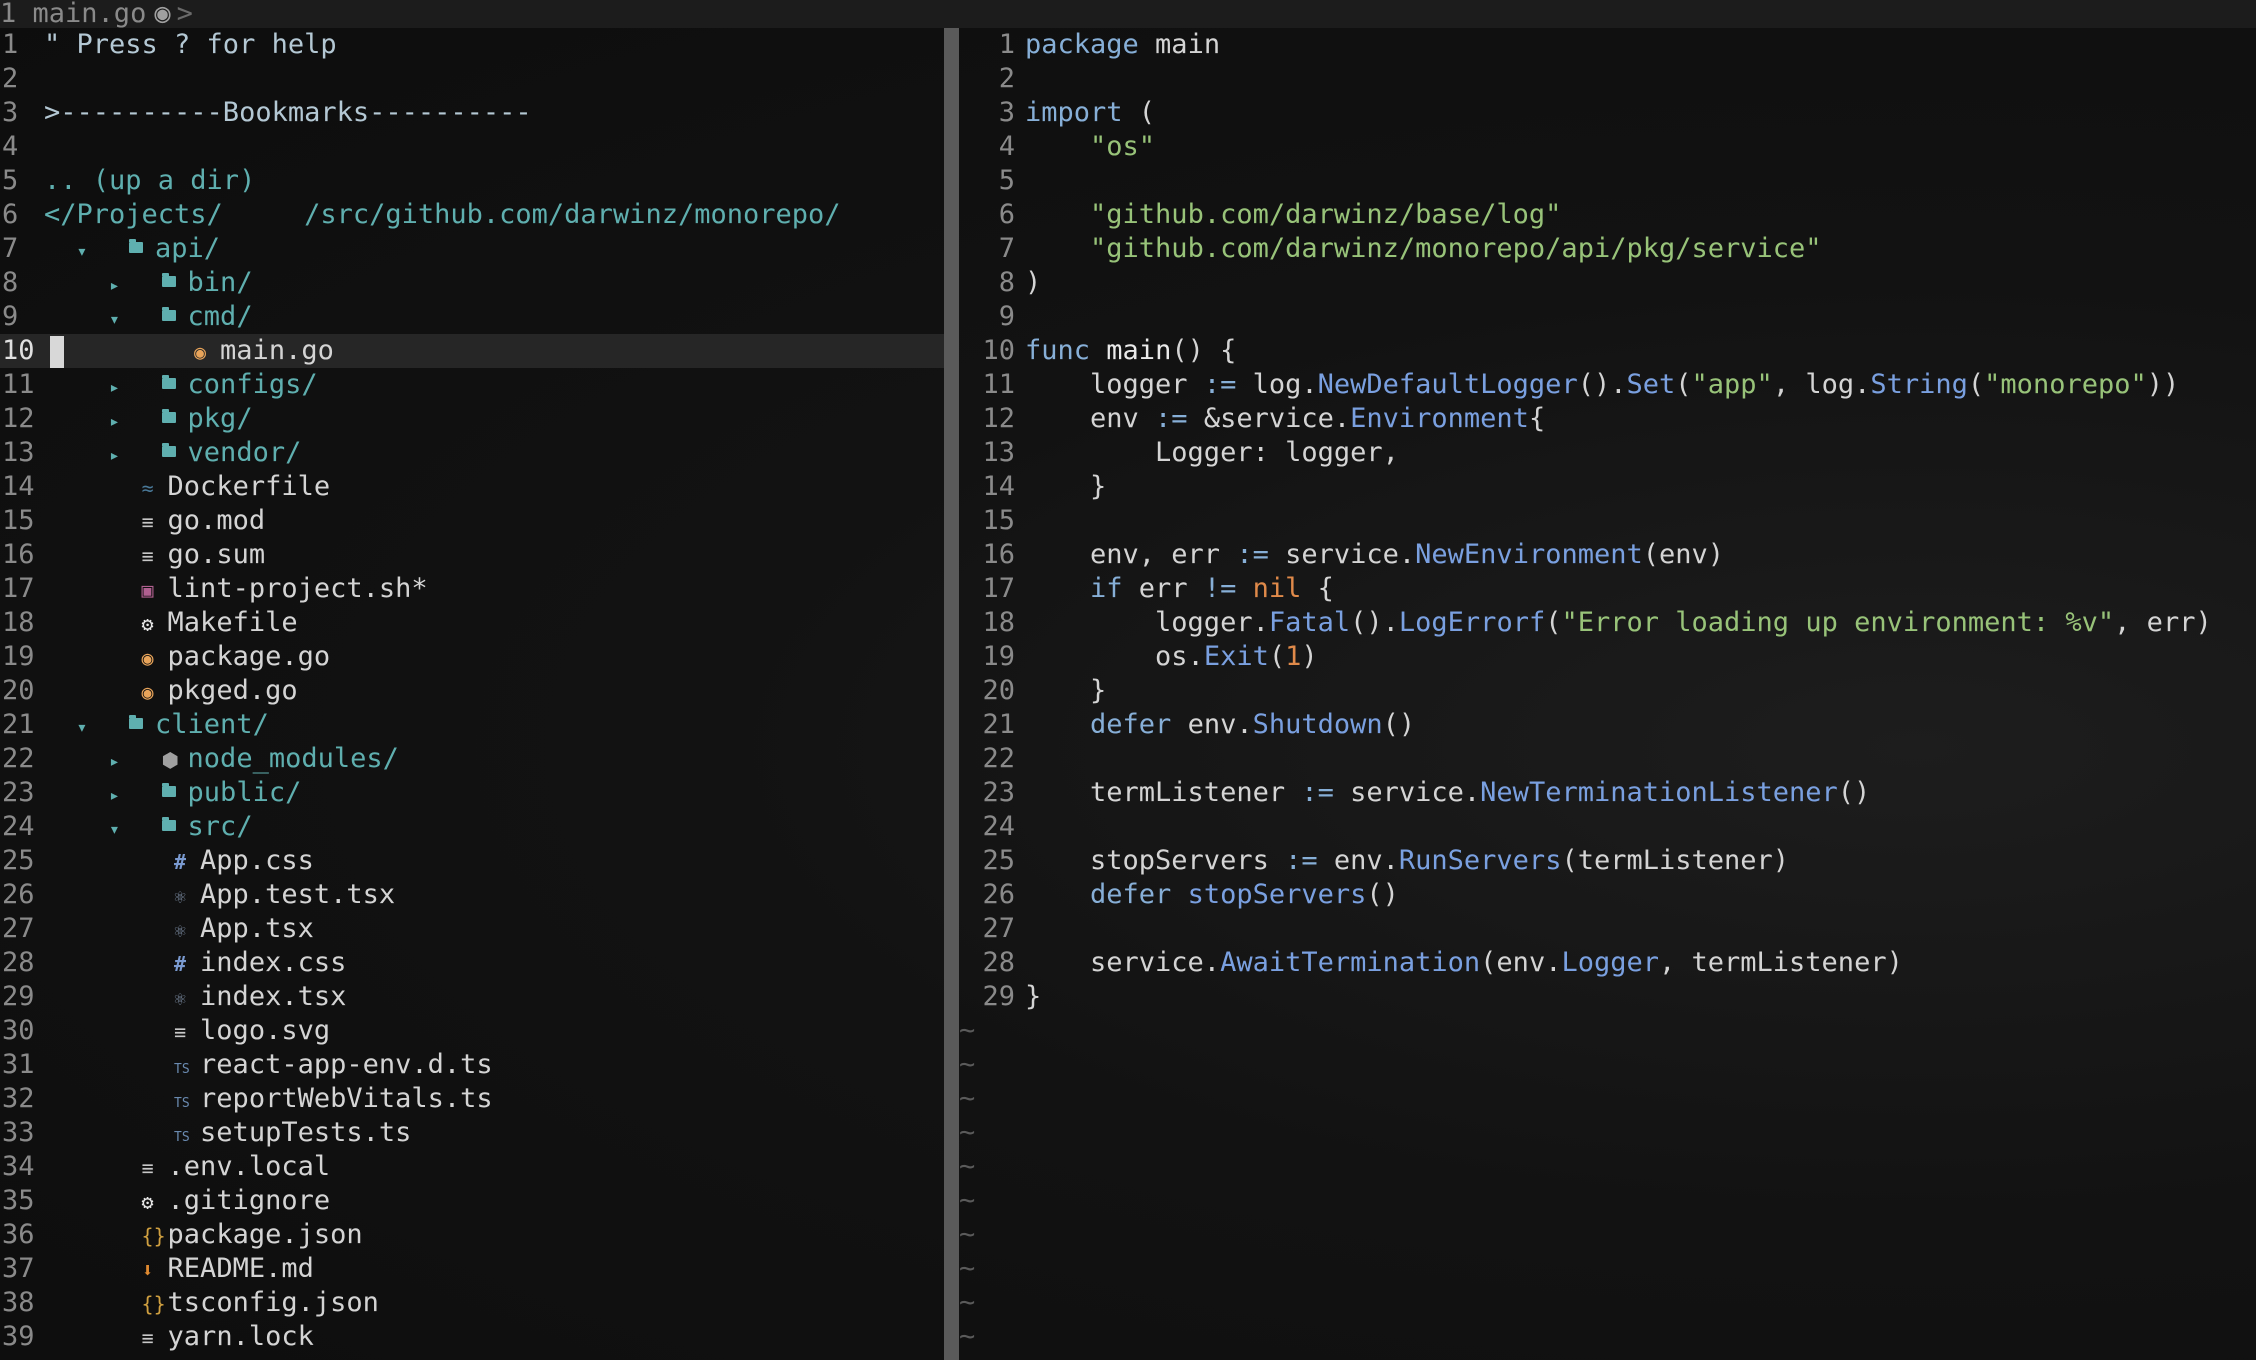 The image size is (2256, 1360). I want to click on code-line: 15, so click(1607, 521).